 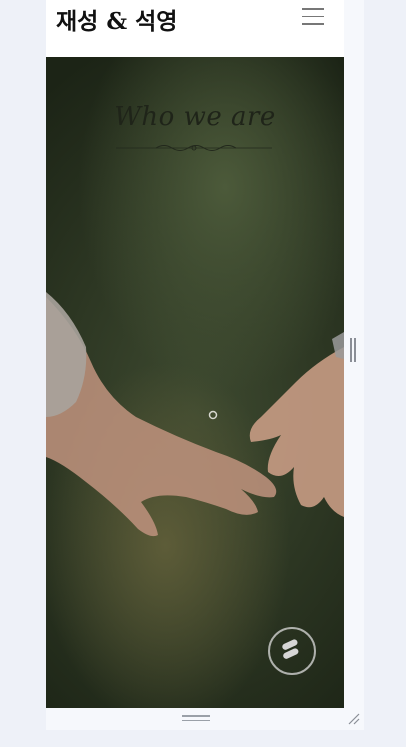 What do you see at coordinates (195, 28) in the screenshot?
I see `site-header: 재성 & 석영` at bounding box center [195, 28].